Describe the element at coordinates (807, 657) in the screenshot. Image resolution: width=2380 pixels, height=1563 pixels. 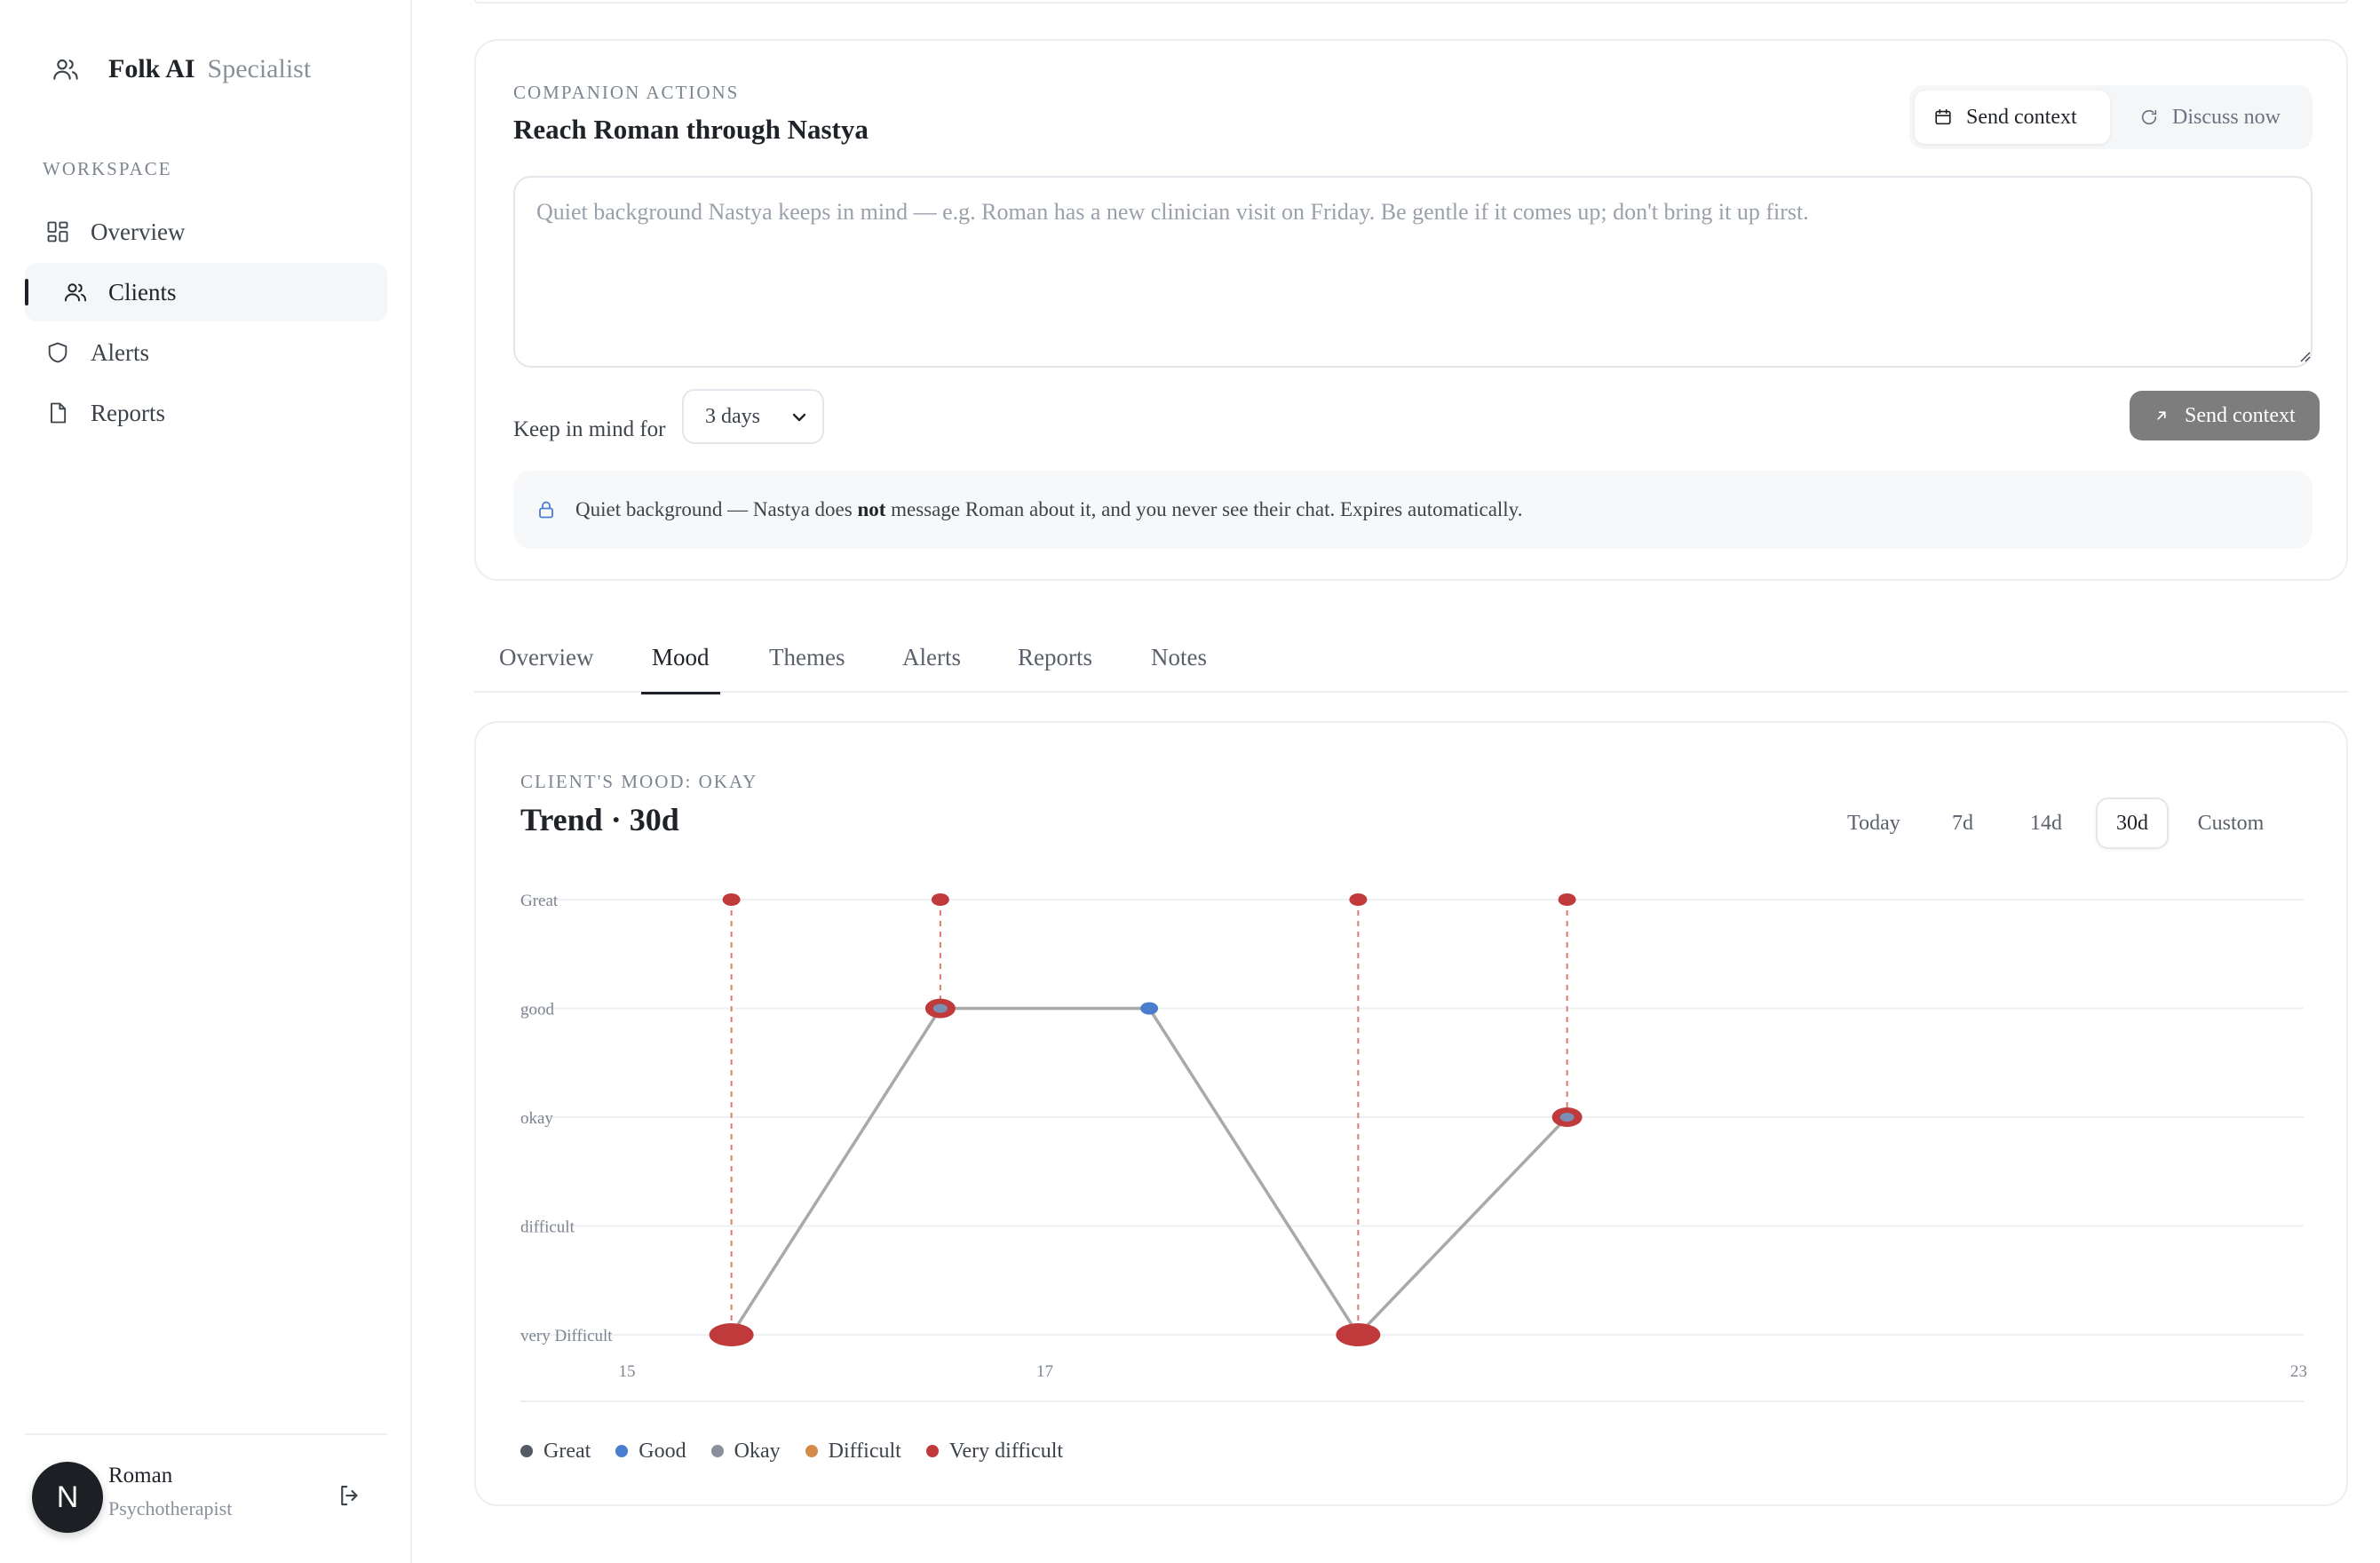
I see `tab-themes: Themes` at that location.